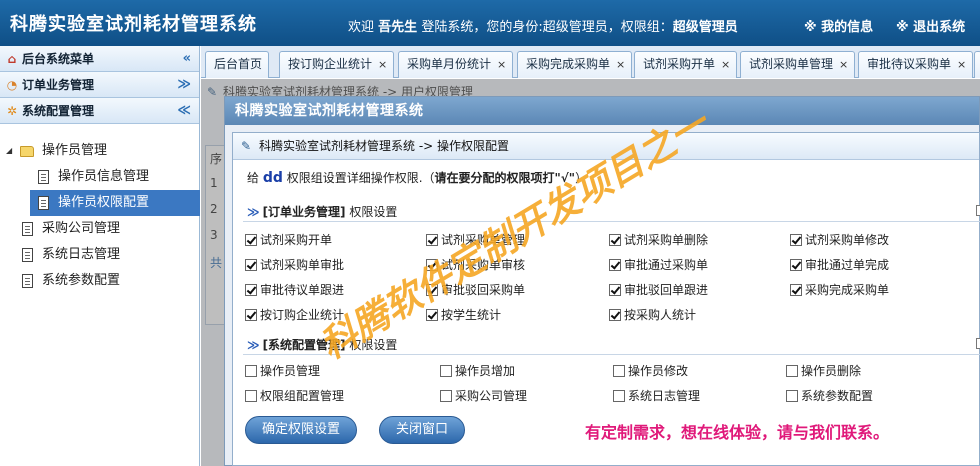 Image resolution: width=980 pixels, height=466 pixels. What do you see at coordinates (294, 290) in the screenshot?
I see `permission-item: 审批待议单跟进` at bounding box center [294, 290].